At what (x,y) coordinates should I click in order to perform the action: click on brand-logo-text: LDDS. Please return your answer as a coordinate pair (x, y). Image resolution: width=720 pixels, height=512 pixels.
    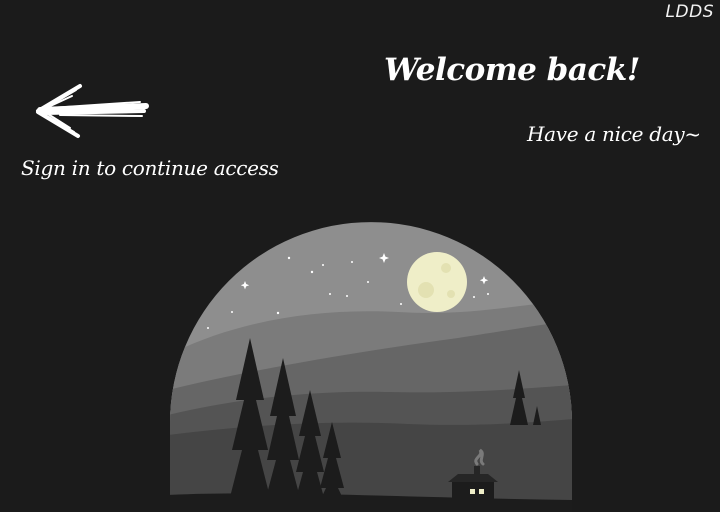
    Looking at the image, I should click on (689, 12).